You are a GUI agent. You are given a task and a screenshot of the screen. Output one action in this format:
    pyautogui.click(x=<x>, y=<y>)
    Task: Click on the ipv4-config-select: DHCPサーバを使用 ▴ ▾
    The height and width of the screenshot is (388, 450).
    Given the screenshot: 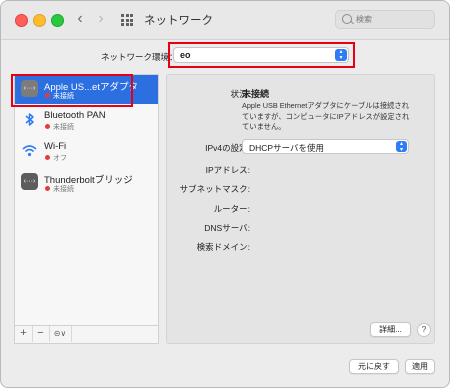 What is the action you would take?
    pyautogui.click(x=325, y=146)
    